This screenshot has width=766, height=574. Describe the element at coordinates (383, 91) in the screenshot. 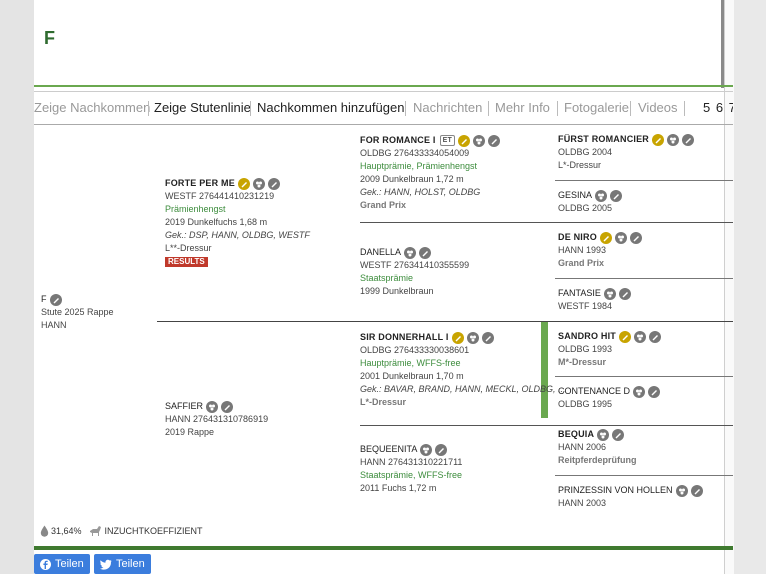

I see `nav-top-line` at that location.